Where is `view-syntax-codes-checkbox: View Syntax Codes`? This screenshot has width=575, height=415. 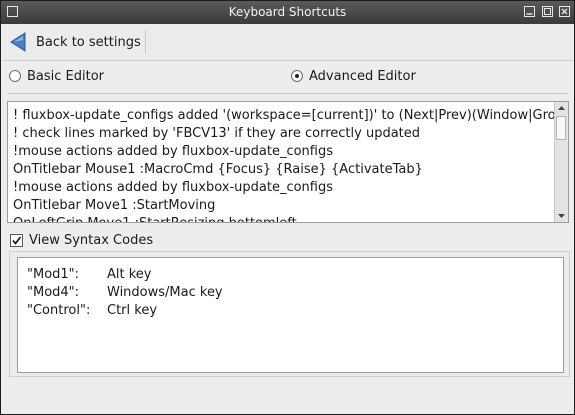
view-syntax-codes-checkbox: View Syntax Codes is located at coordinates (81, 240).